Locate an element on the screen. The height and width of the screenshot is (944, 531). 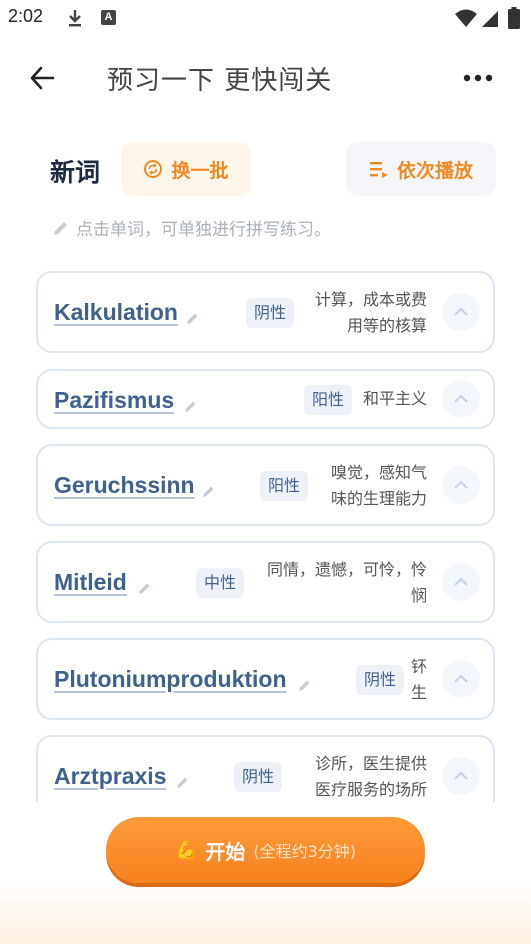
meaning-line: 用等的核算 is located at coordinates (386, 325).